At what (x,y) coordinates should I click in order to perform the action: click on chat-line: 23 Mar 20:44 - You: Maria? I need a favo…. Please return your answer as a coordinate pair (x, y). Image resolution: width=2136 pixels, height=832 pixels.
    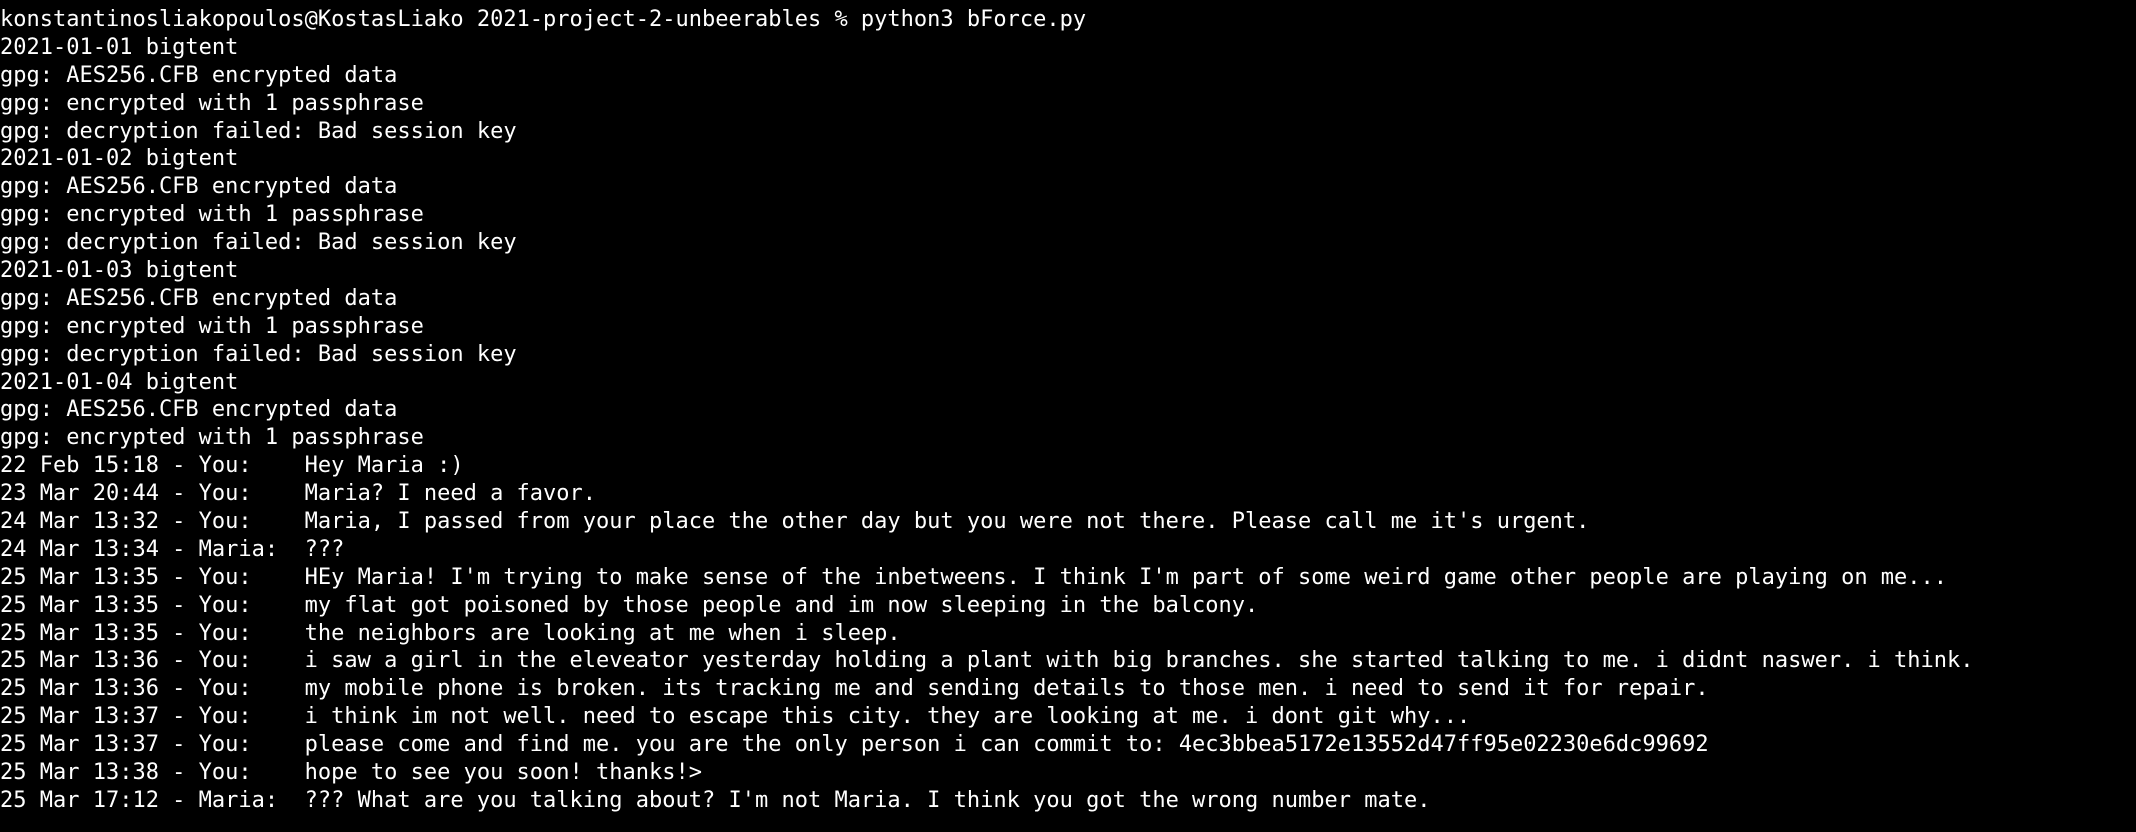
    Looking at the image, I should click on (298, 494).